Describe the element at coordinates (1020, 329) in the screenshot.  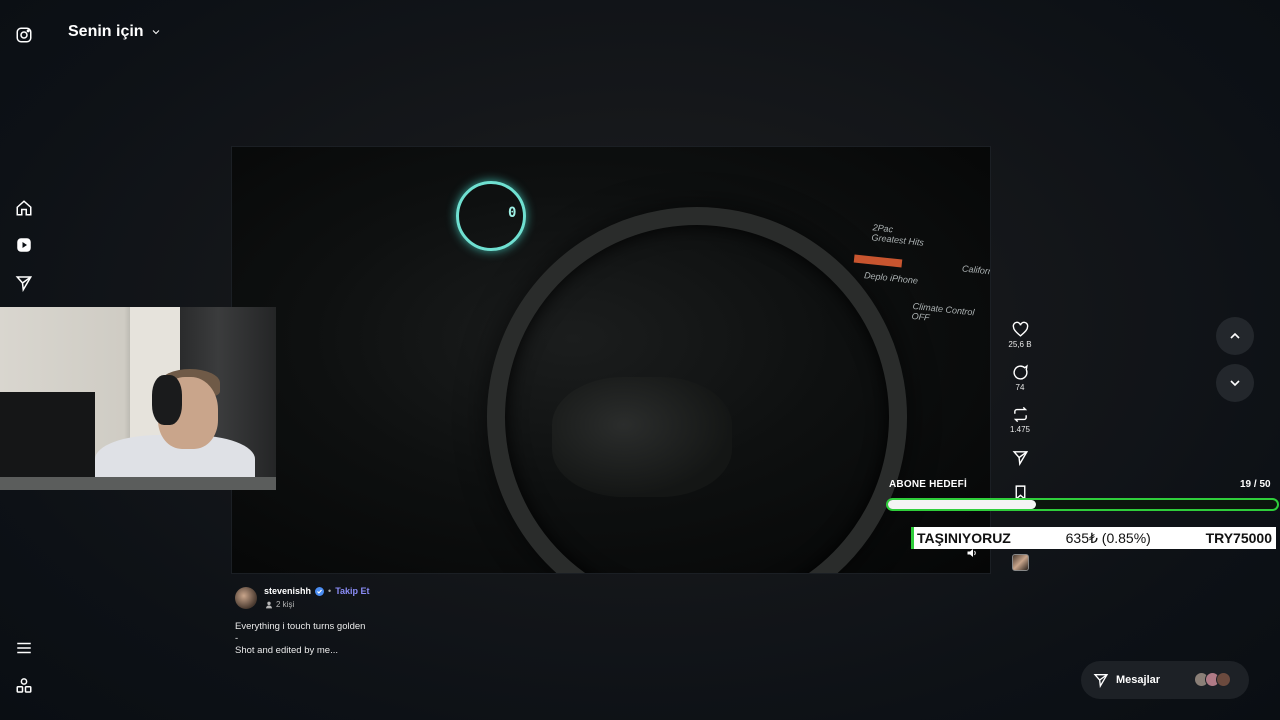
I see `heart-icon` at that location.